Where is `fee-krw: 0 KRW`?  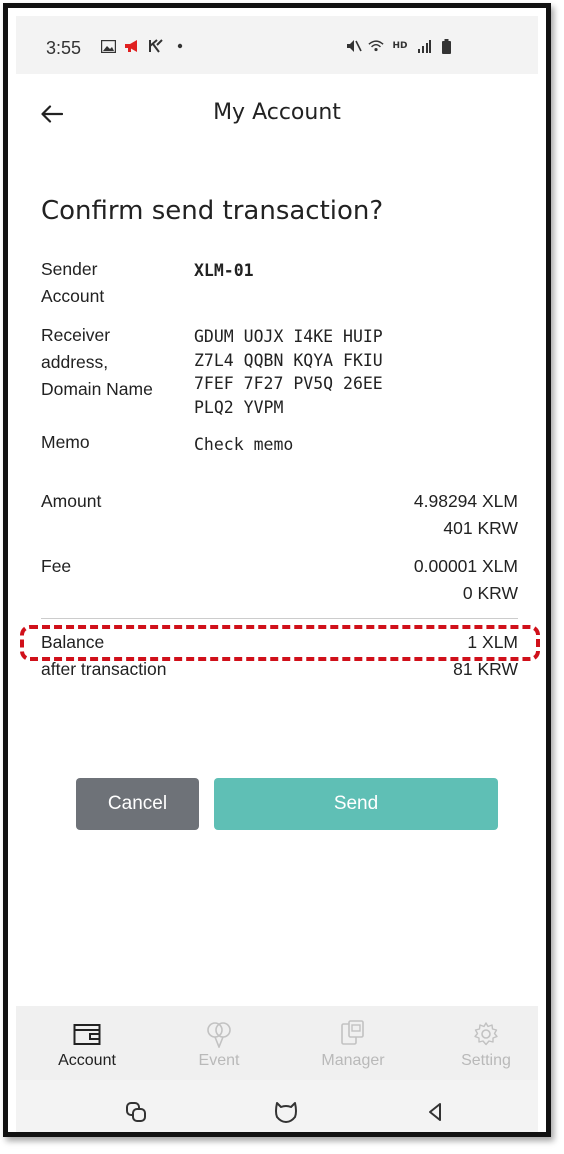
fee-krw: 0 KRW is located at coordinates (490, 593).